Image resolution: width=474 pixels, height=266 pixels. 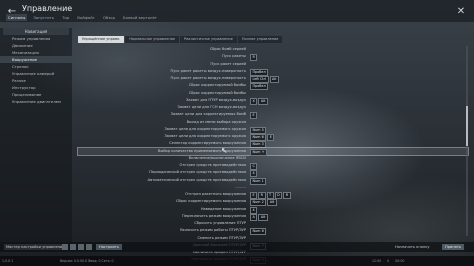 I want to click on binding-label: Захват цели для ГСН воздух-воздух, so click(x=211, y=107).